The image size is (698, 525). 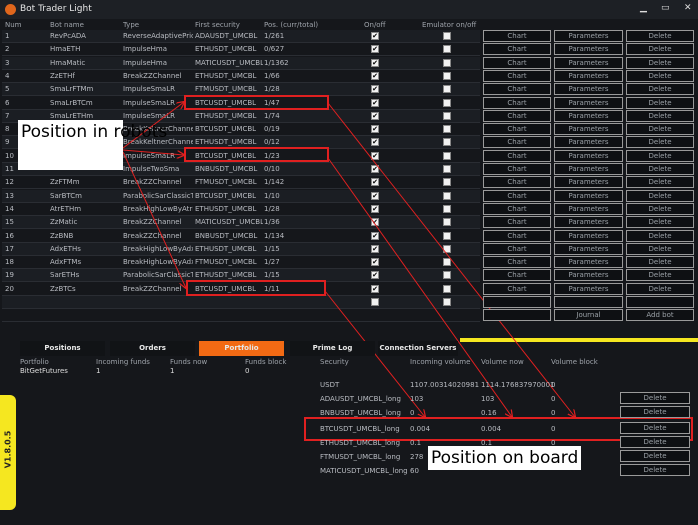 What do you see at coordinates (62, 348) in the screenshot?
I see `tab-positions: Positions` at bounding box center [62, 348].